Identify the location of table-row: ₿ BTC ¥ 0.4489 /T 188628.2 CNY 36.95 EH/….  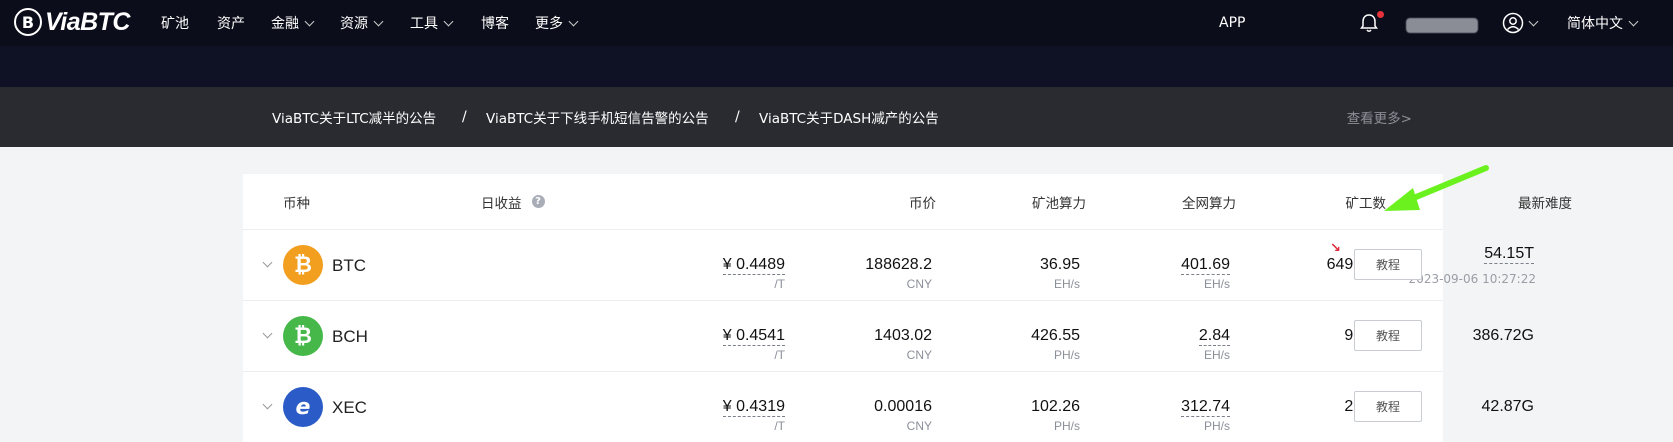
(889, 264).